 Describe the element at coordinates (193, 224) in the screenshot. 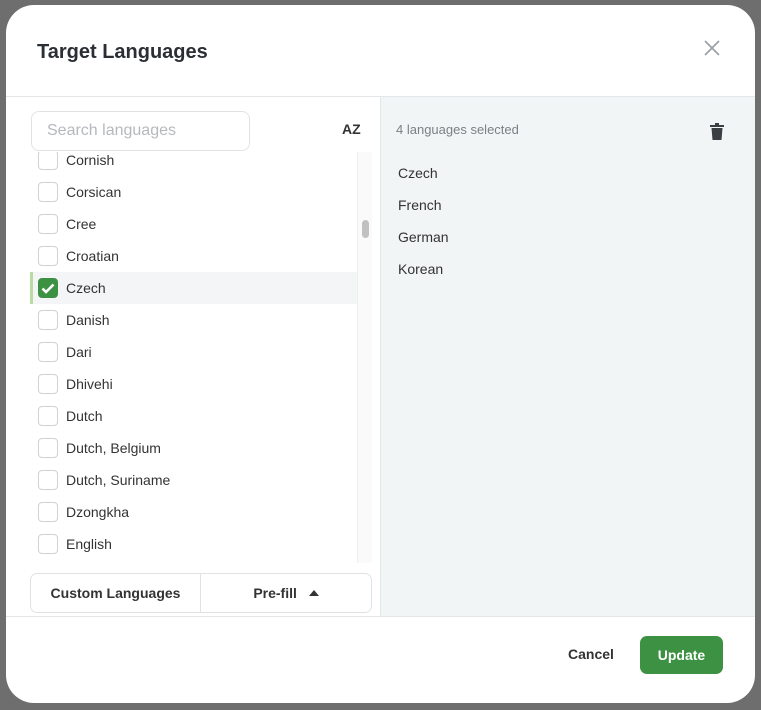

I see `language-item: Cree` at that location.